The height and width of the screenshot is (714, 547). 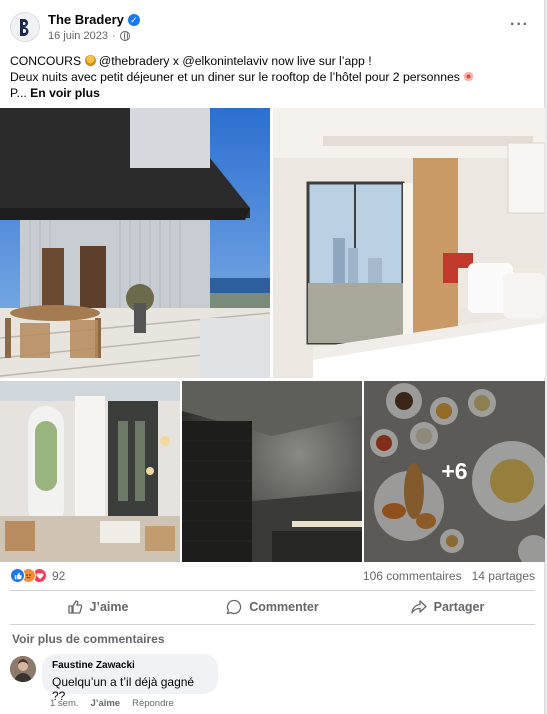 What do you see at coordinates (109, 607) in the screenshot?
I see `like-button-label: J’aime` at bounding box center [109, 607].